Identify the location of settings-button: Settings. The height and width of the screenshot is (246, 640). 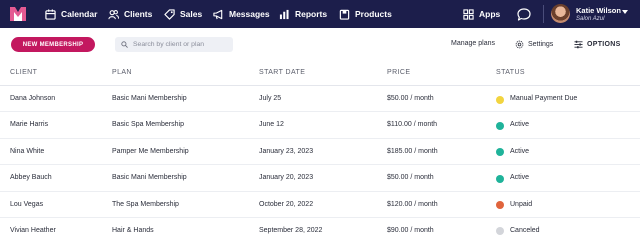
(534, 44).